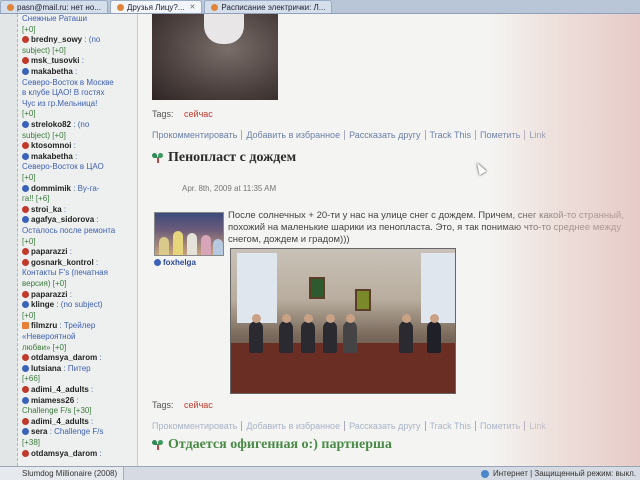 Image resolution: width=640 pixels, height=480 pixels. What do you see at coordinates (193, 7) in the screenshot?
I see `close-icon: ✕` at bounding box center [193, 7].